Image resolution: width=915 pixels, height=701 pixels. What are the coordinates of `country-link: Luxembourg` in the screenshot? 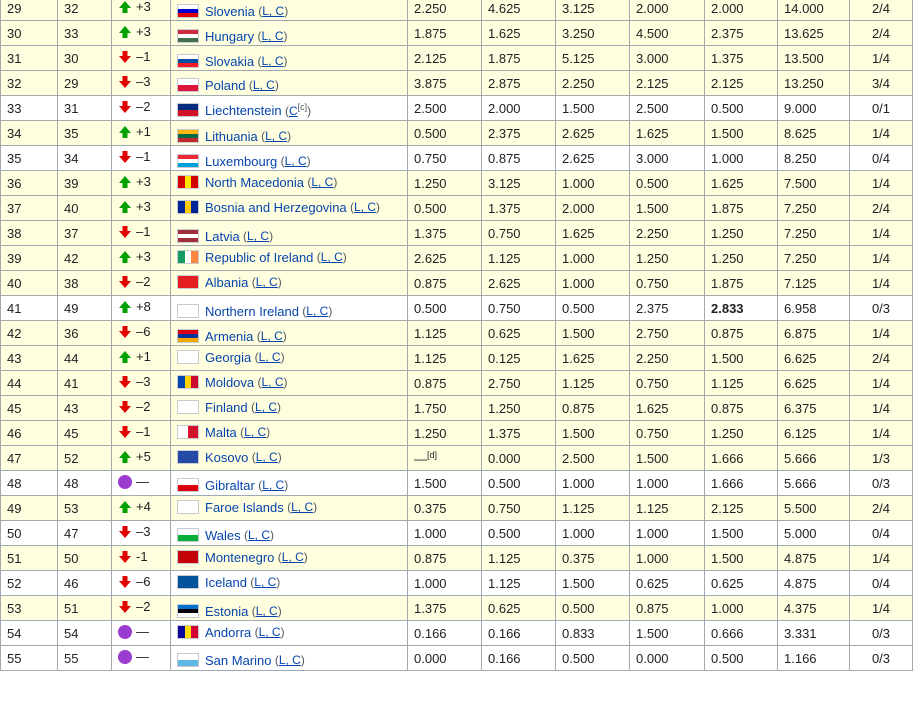 It's located at (241, 161).